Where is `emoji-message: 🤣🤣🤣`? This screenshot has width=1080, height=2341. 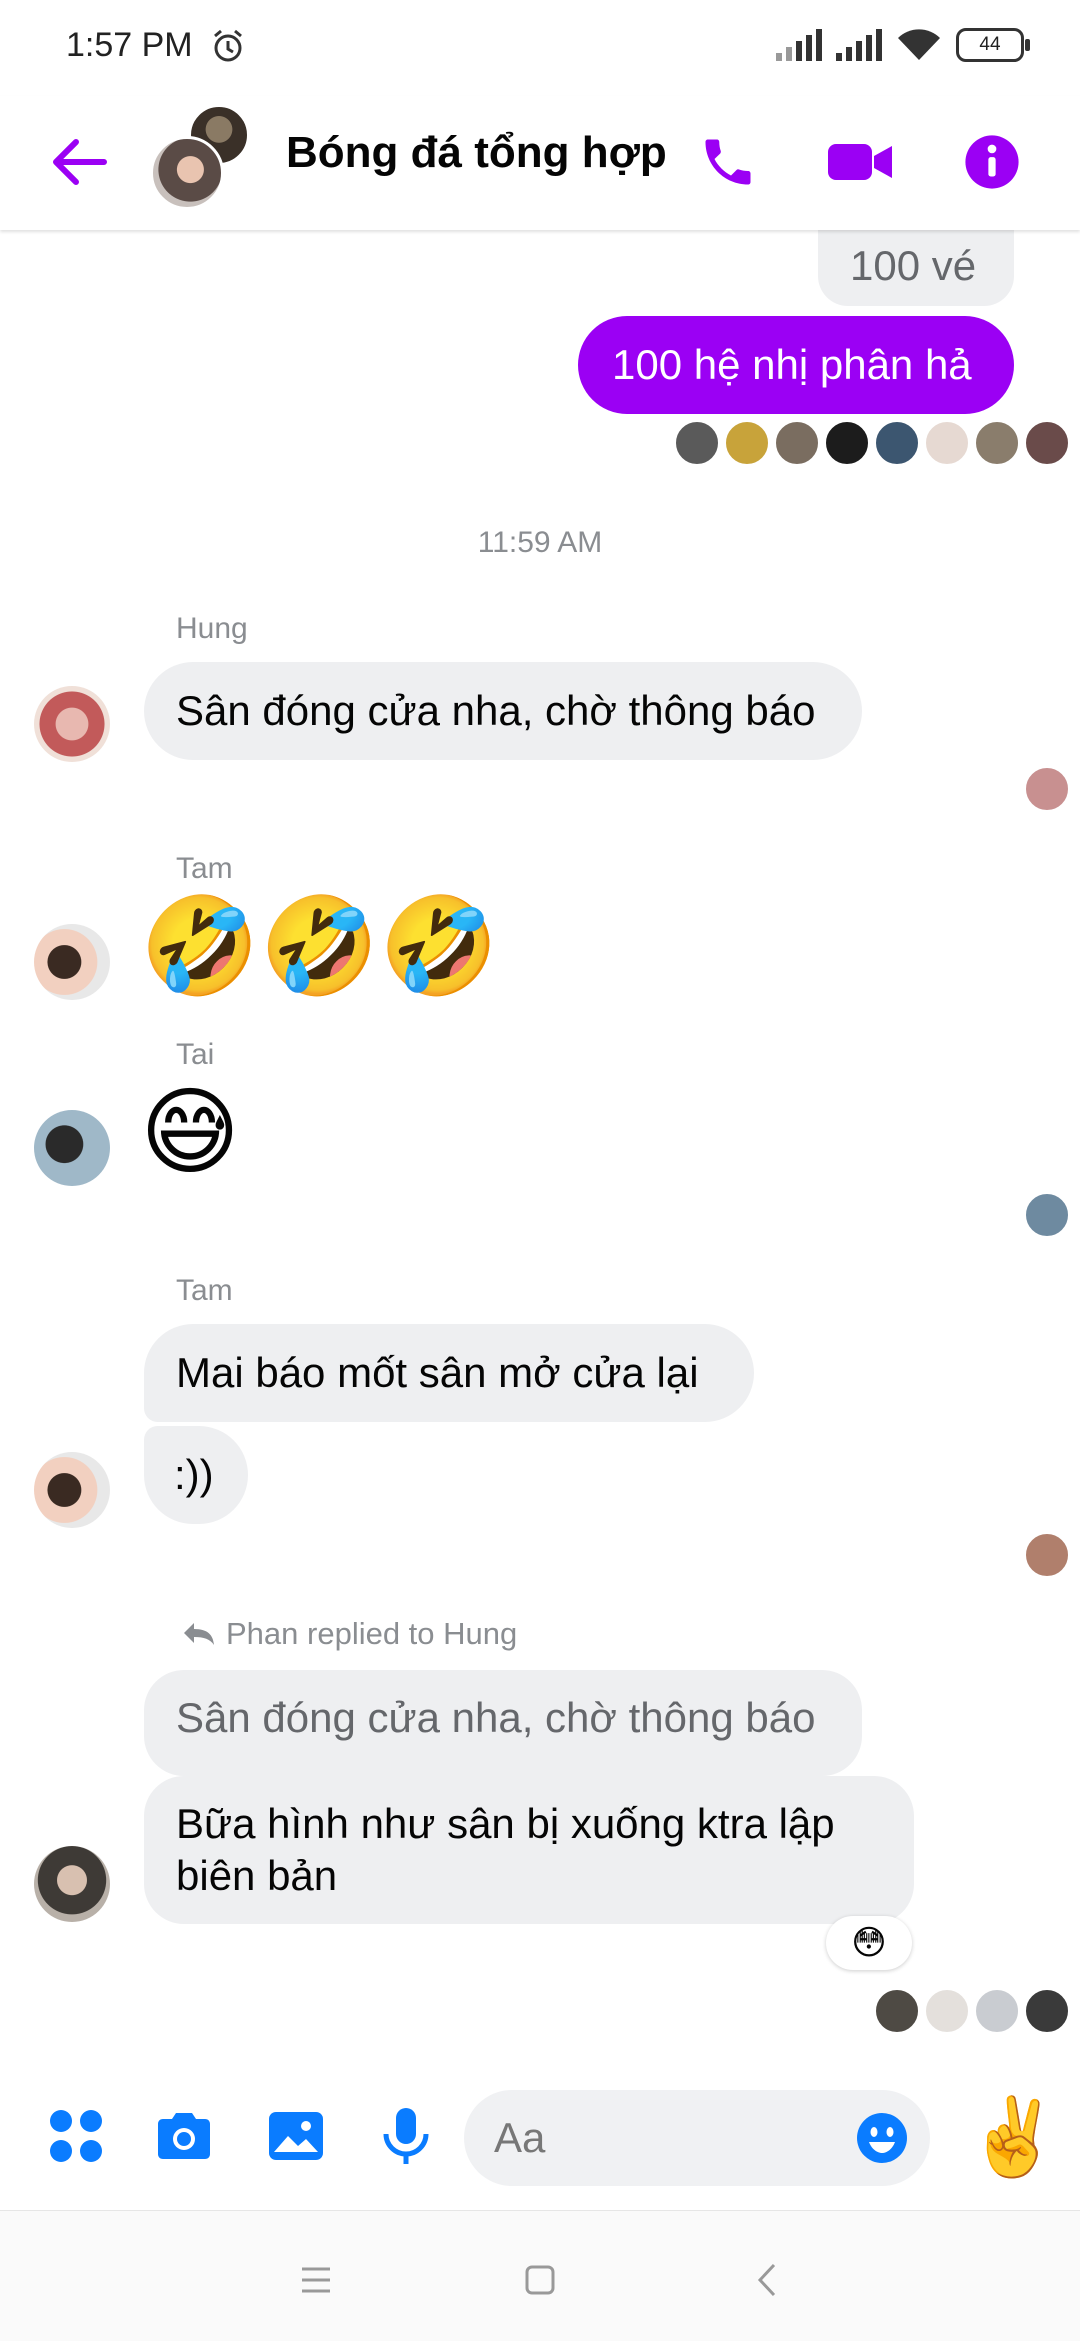
emoji-message: 🤣🤣🤣 is located at coordinates (319, 947).